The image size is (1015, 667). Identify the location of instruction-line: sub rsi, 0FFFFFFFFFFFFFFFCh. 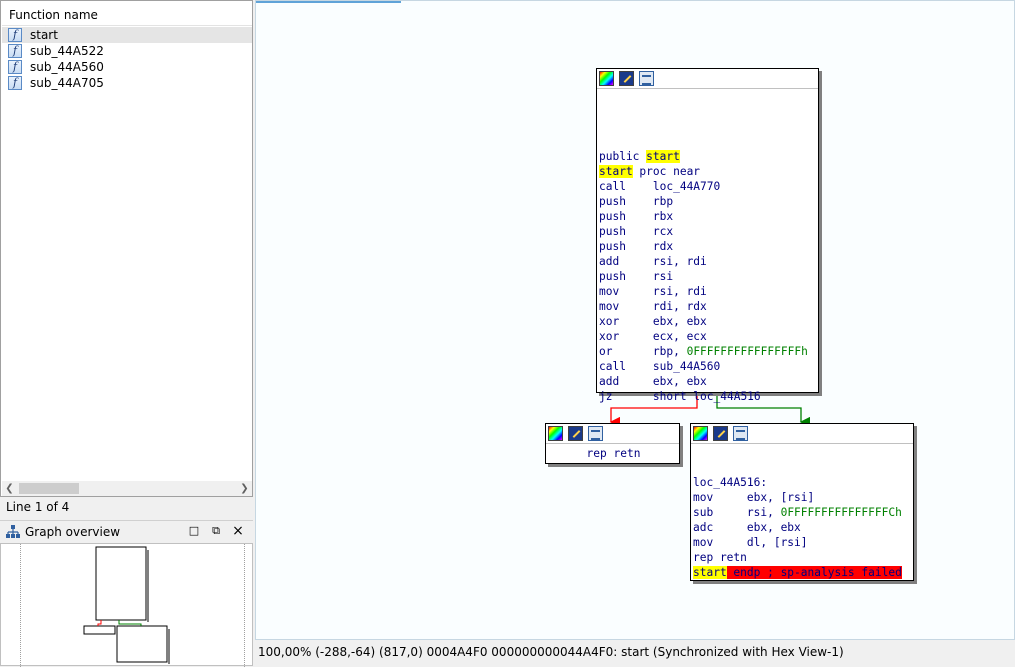
(797, 512).